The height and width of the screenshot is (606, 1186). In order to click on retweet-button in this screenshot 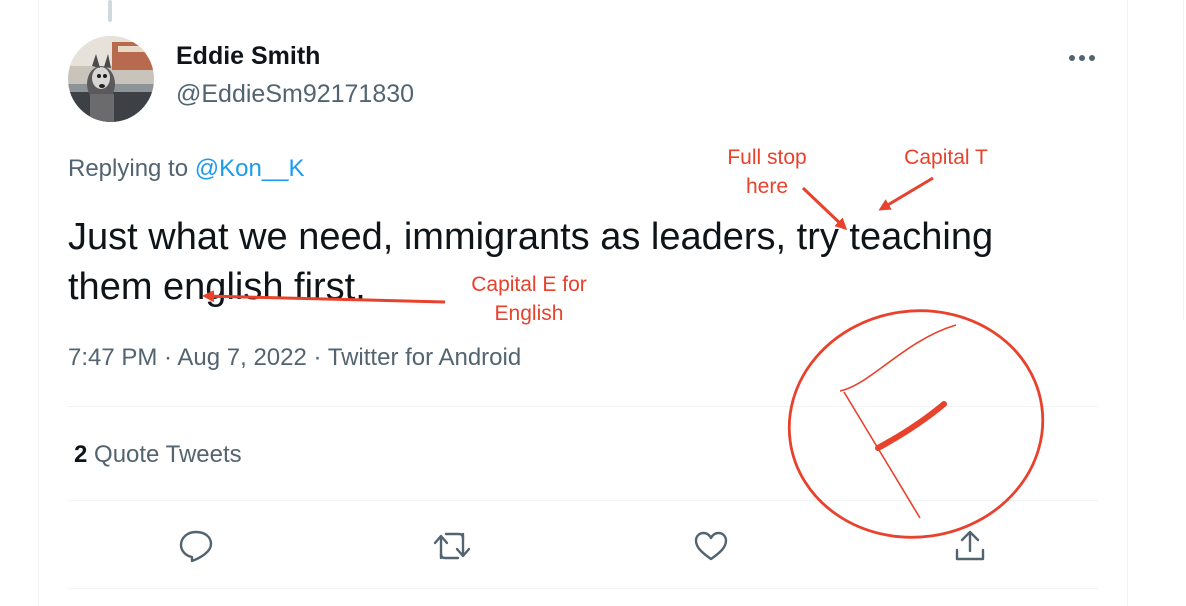, I will do `click(452, 546)`.